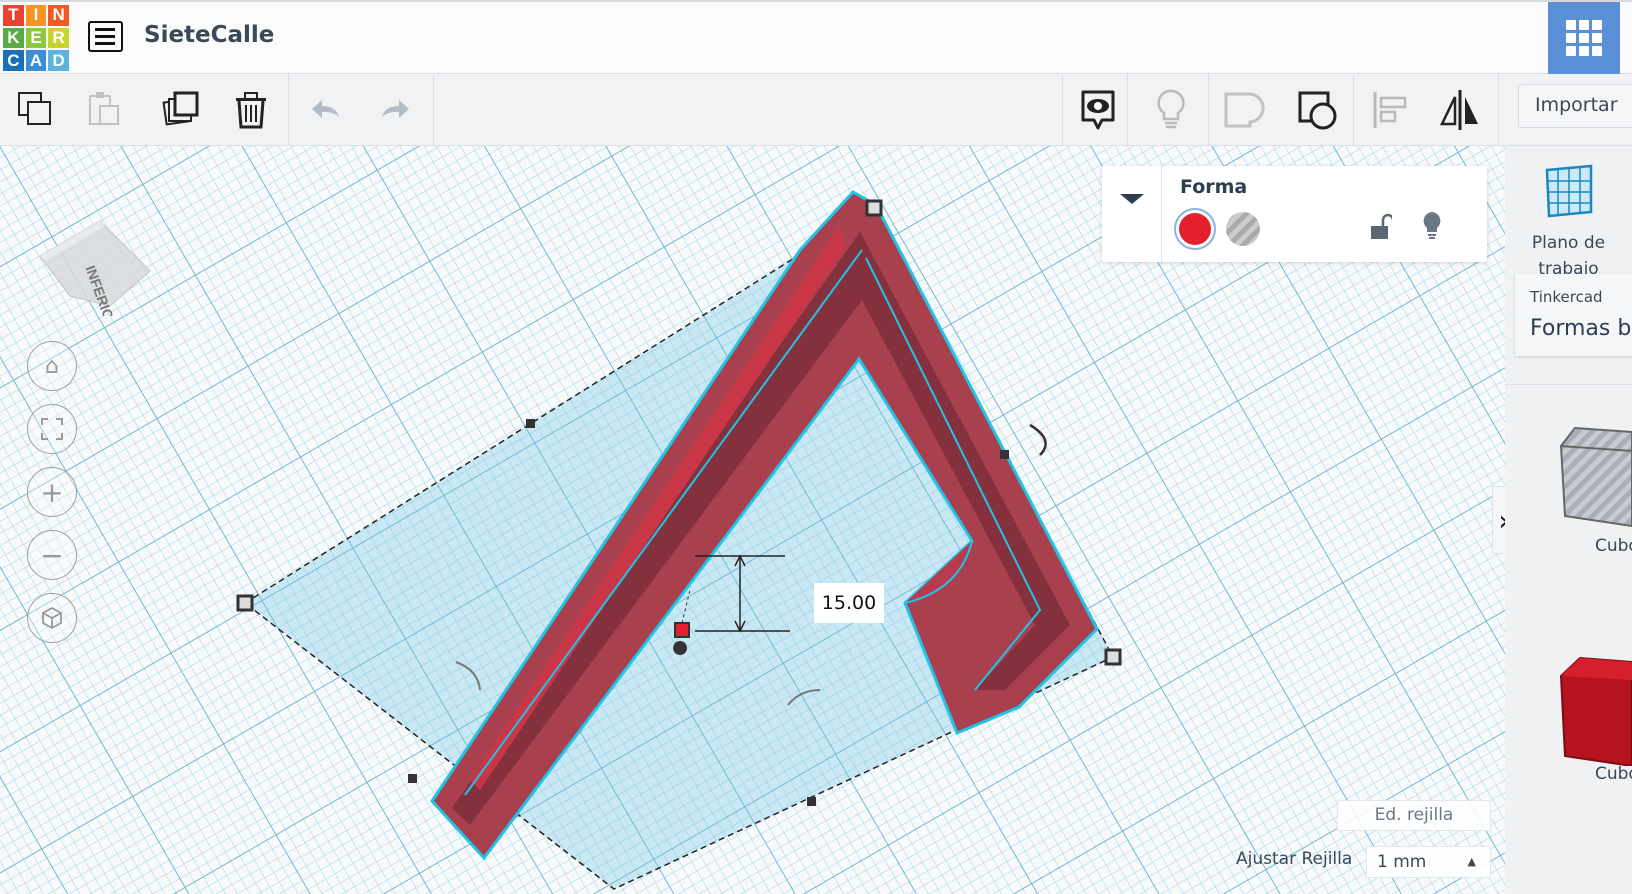 This screenshot has width=1632, height=894. Describe the element at coordinates (1573, 315) in the screenshot. I see `shape-library-select: Tinkercad Formas básicas` at that location.